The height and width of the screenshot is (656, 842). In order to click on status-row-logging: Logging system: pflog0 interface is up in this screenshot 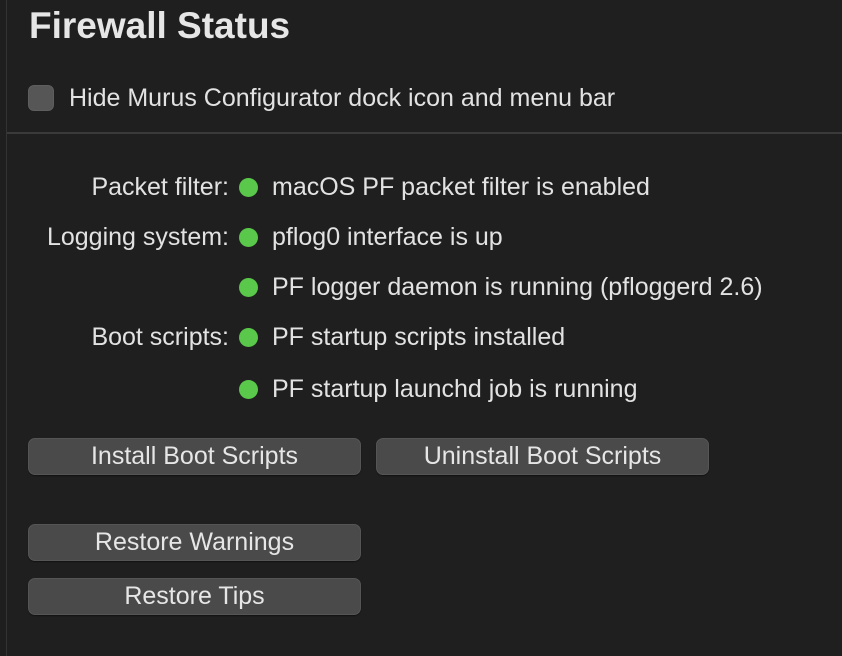, I will do `click(421, 237)`.